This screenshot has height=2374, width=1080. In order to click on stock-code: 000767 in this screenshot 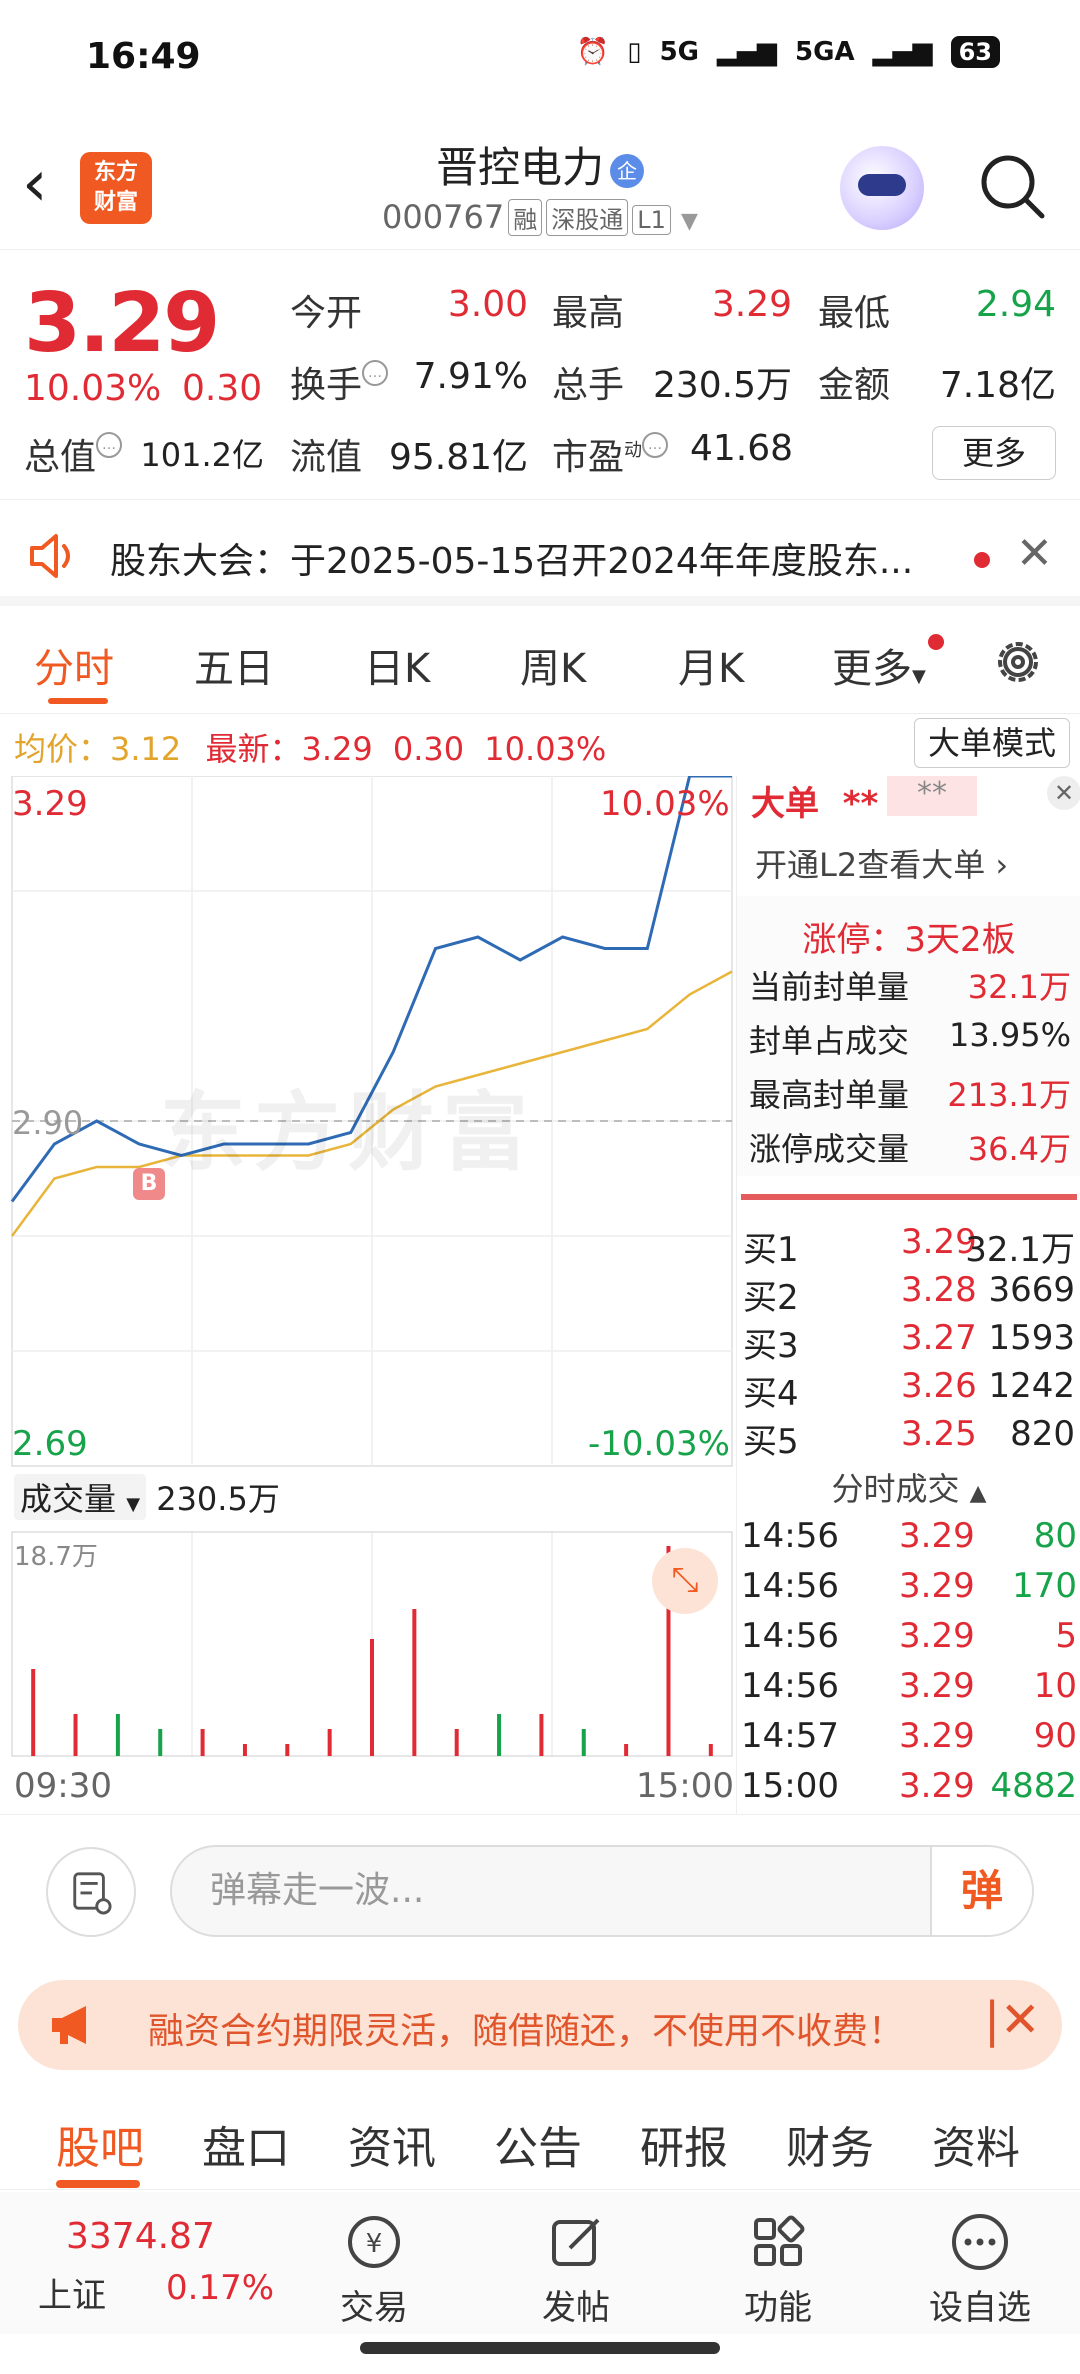, I will do `click(443, 217)`.